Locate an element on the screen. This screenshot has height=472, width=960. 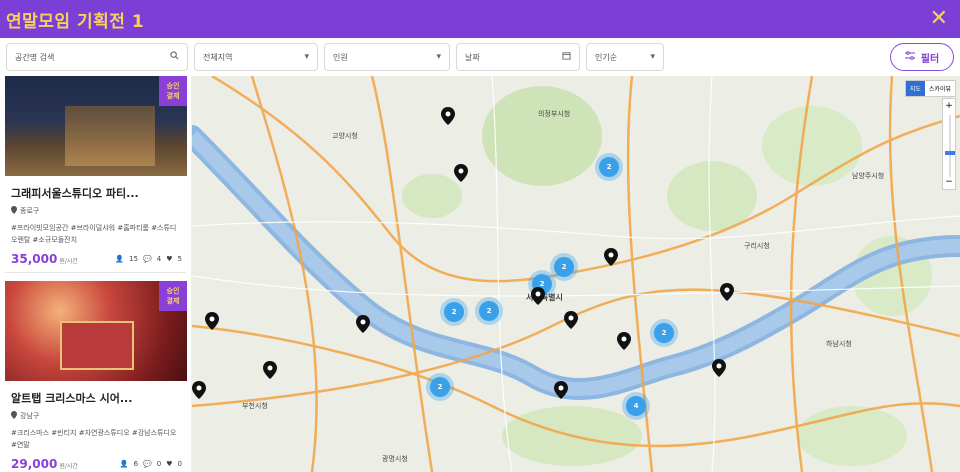
people-count: 15 is located at coordinates (134, 259).